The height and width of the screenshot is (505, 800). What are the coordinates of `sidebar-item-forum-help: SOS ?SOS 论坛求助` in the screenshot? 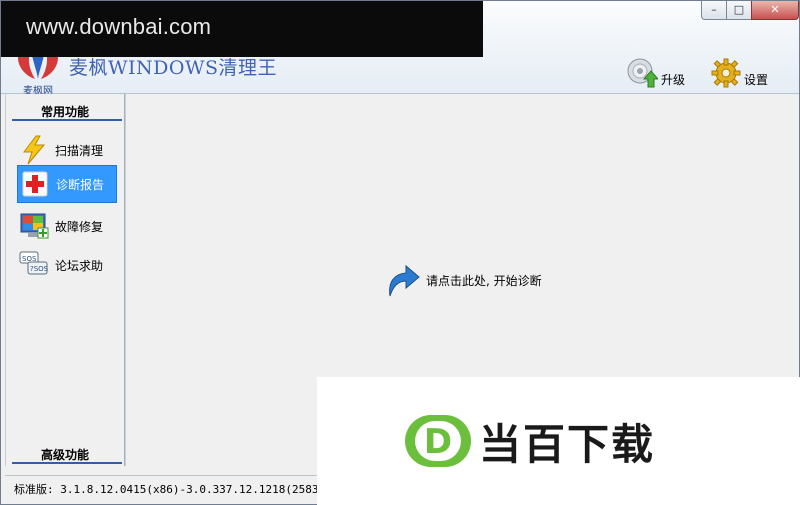 It's located at (66, 265).